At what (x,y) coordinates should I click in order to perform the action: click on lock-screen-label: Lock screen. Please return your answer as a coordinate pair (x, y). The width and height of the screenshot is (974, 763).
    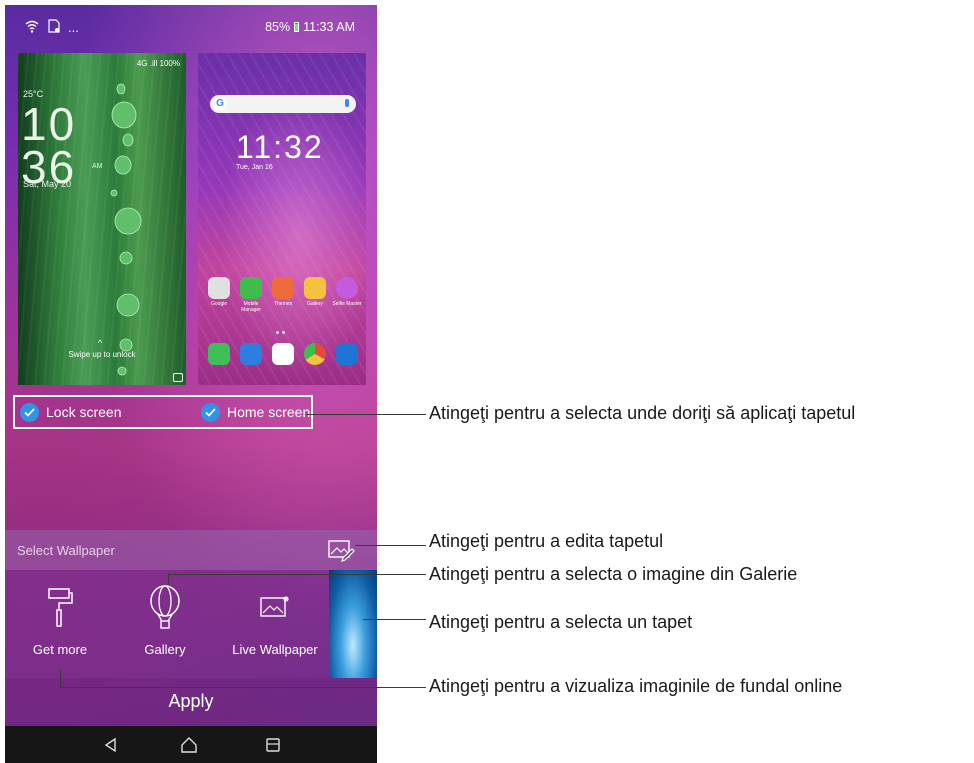
    Looking at the image, I should click on (84, 412).